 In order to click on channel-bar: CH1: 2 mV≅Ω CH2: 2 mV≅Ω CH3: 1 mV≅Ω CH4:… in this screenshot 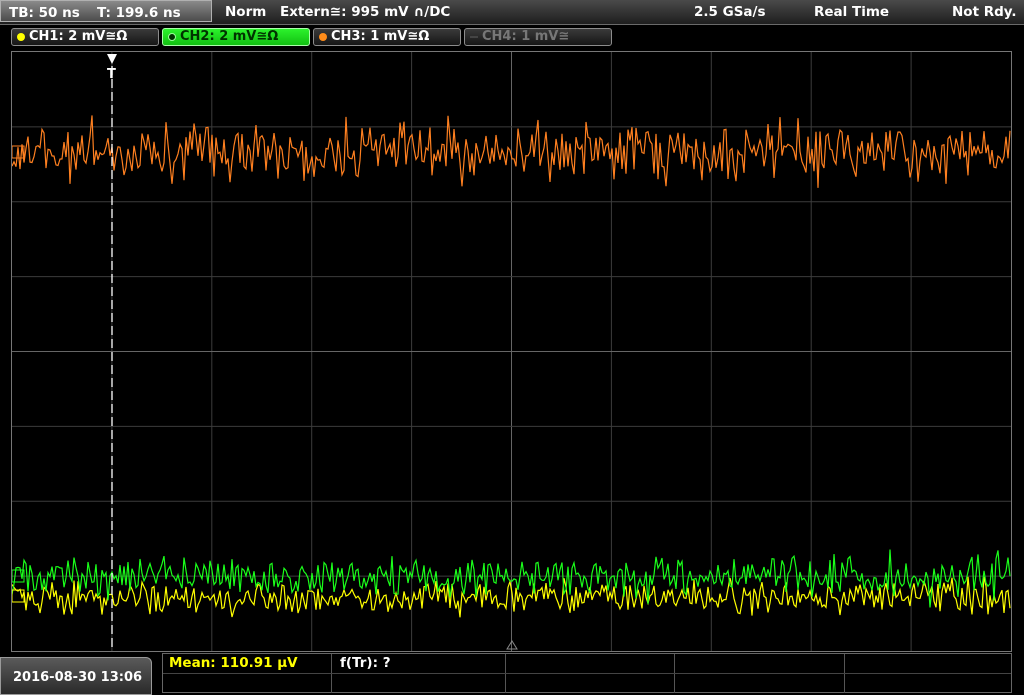, I will do `click(512, 37)`.